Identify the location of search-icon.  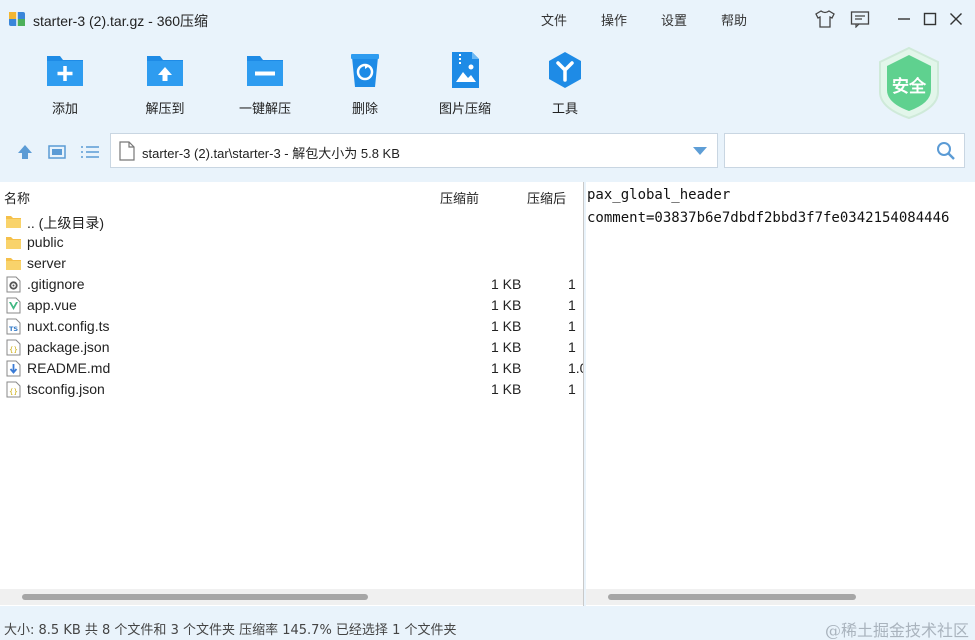
(946, 151).